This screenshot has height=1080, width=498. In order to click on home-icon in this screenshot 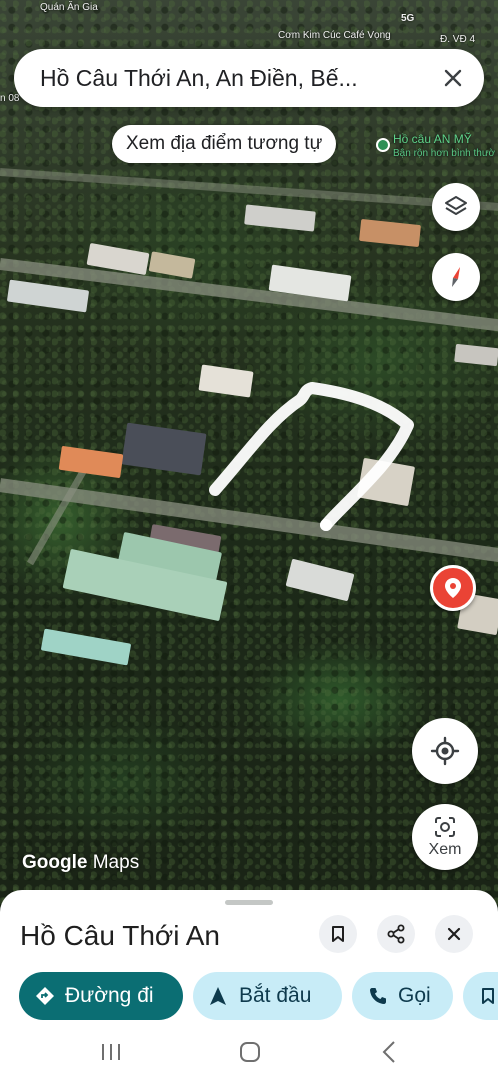, I will do `click(250, 1052)`.